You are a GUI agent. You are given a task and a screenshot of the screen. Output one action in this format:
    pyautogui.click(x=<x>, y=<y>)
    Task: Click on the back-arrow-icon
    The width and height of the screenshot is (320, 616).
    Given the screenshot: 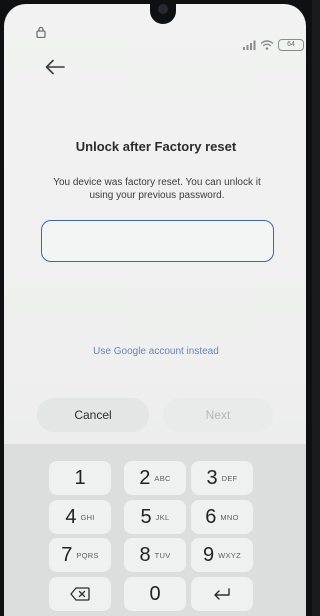 What is the action you would take?
    pyautogui.click(x=55, y=67)
    